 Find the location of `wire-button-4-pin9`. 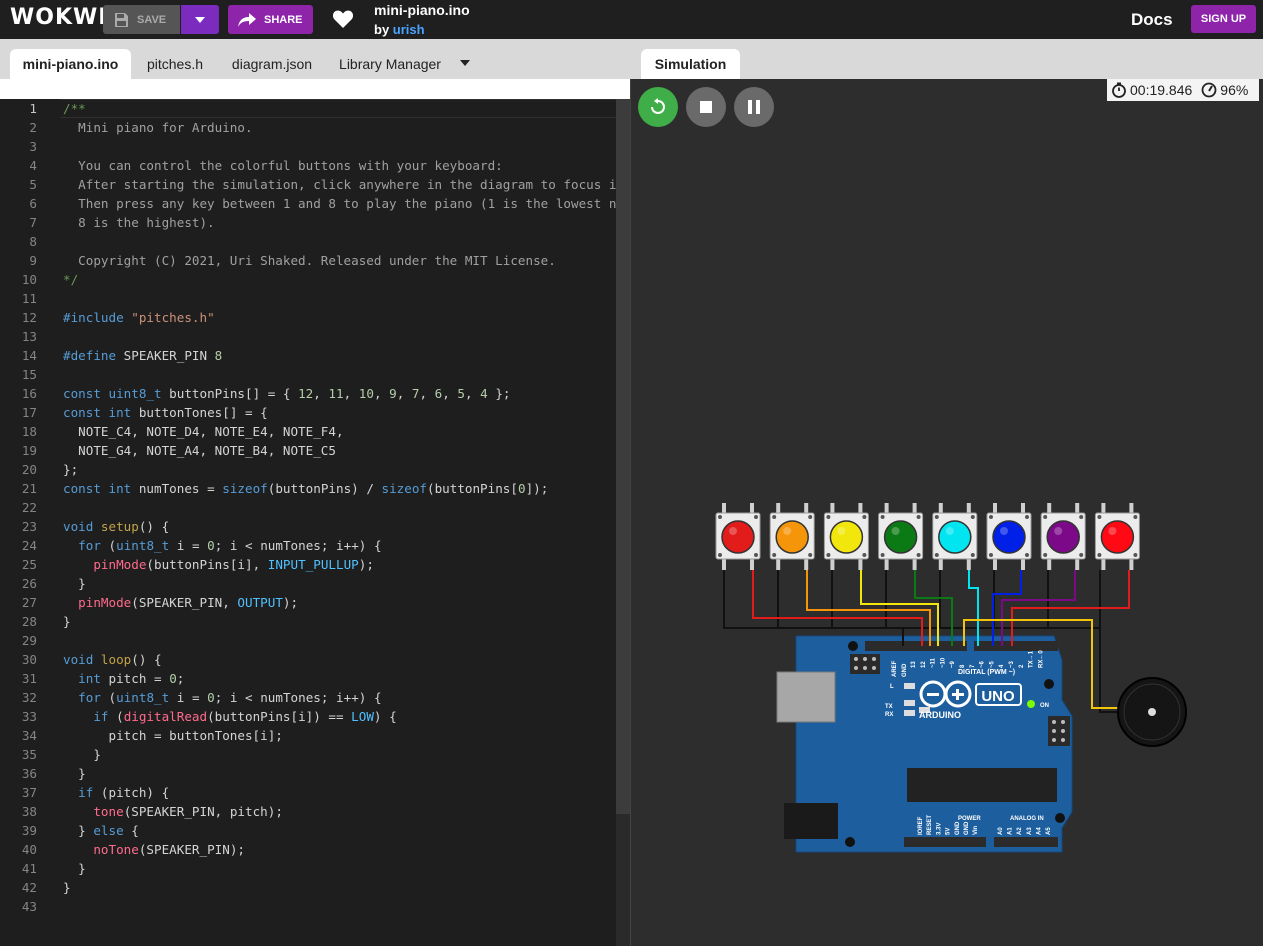

wire-button-4-pin9 is located at coordinates (933, 608).